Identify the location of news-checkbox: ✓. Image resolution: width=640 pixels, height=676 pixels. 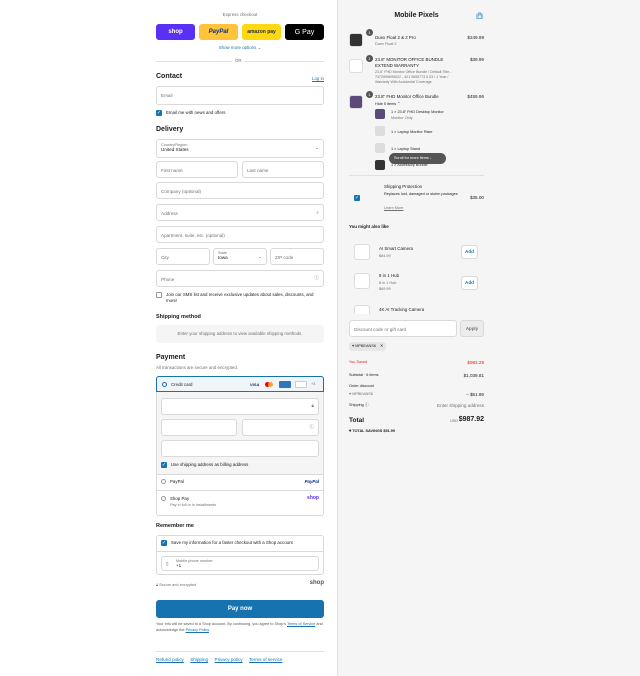
(159, 113).